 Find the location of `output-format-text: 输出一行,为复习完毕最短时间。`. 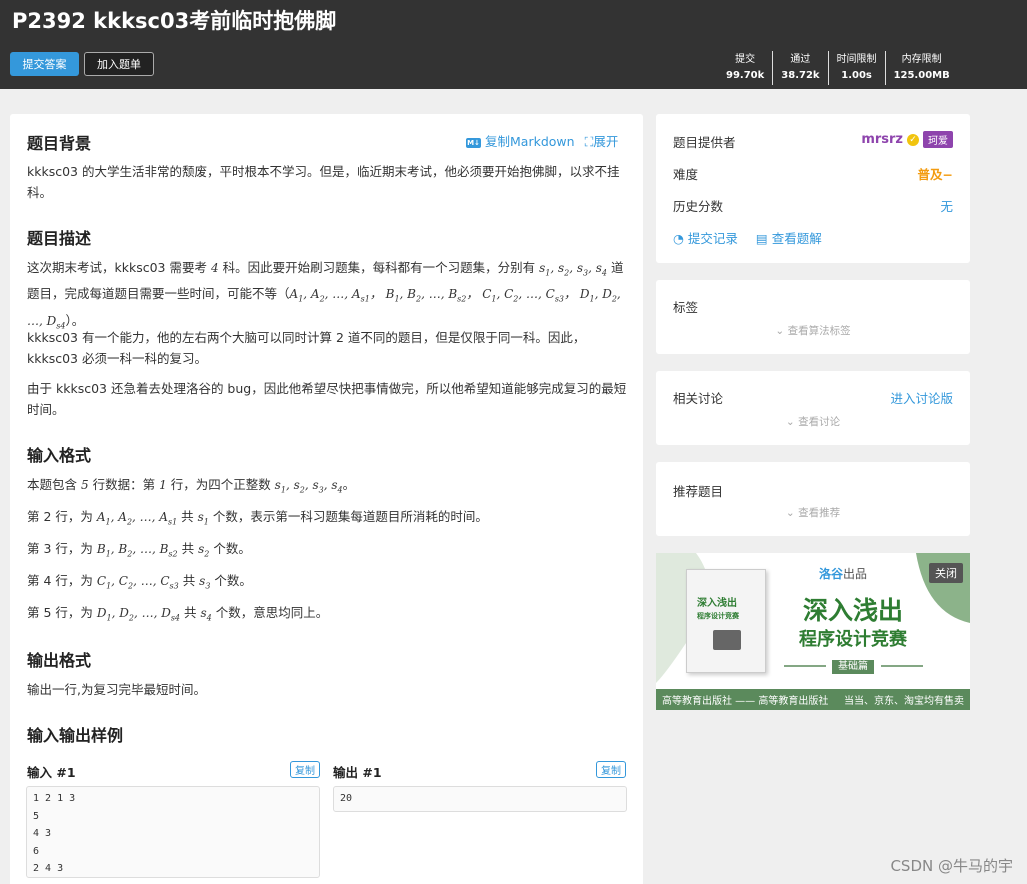

output-format-text: 输出一行,为复习完毕最短时间。 is located at coordinates (116, 689).